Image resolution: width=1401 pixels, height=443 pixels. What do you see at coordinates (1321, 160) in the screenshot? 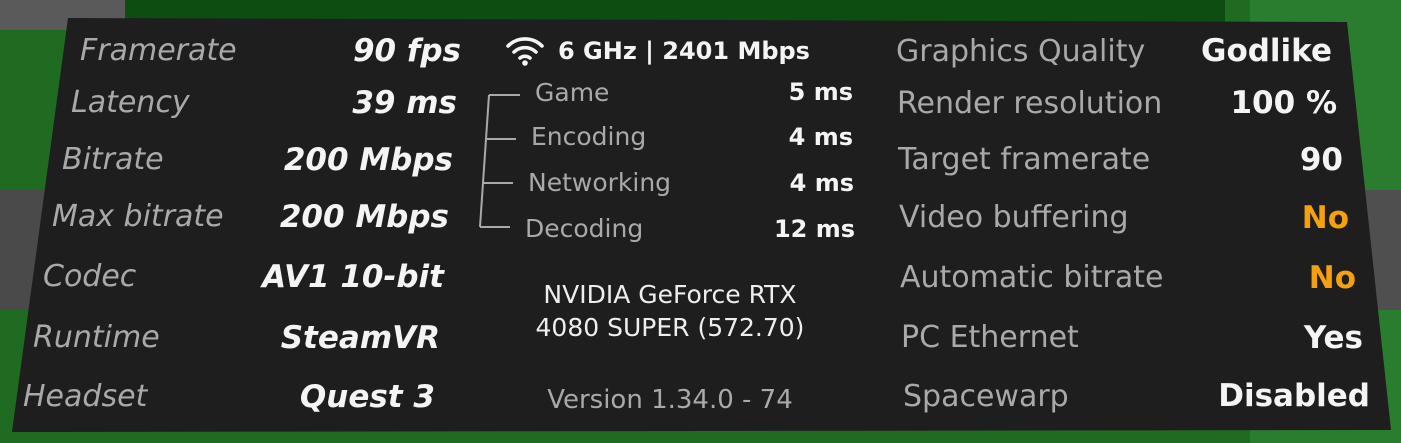
I see `target-framerate-value: 90` at bounding box center [1321, 160].